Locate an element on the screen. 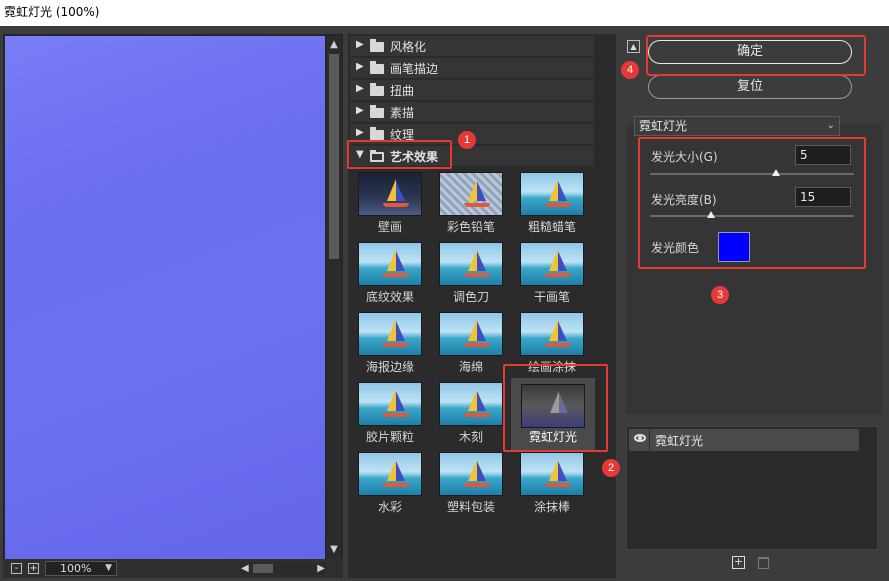 This screenshot has height=581, width=889. gallery-scrollbar is located at coordinates (604, 296).